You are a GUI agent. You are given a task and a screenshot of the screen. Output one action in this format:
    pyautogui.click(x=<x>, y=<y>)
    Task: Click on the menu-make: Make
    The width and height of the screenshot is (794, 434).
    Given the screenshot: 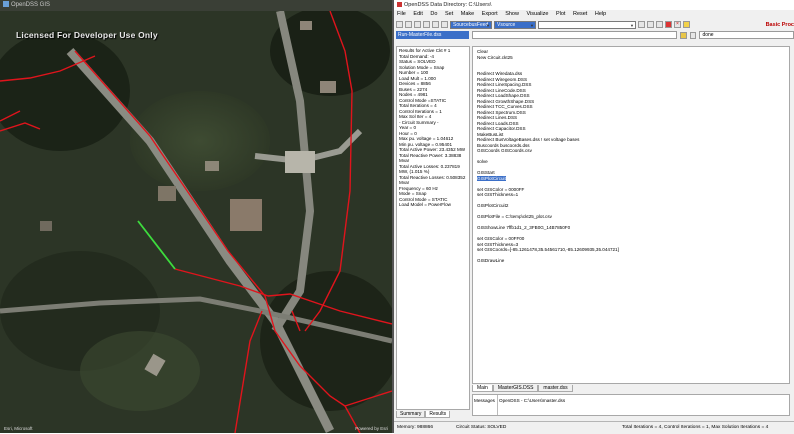 What is the action you would take?
    pyautogui.click(x=467, y=14)
    